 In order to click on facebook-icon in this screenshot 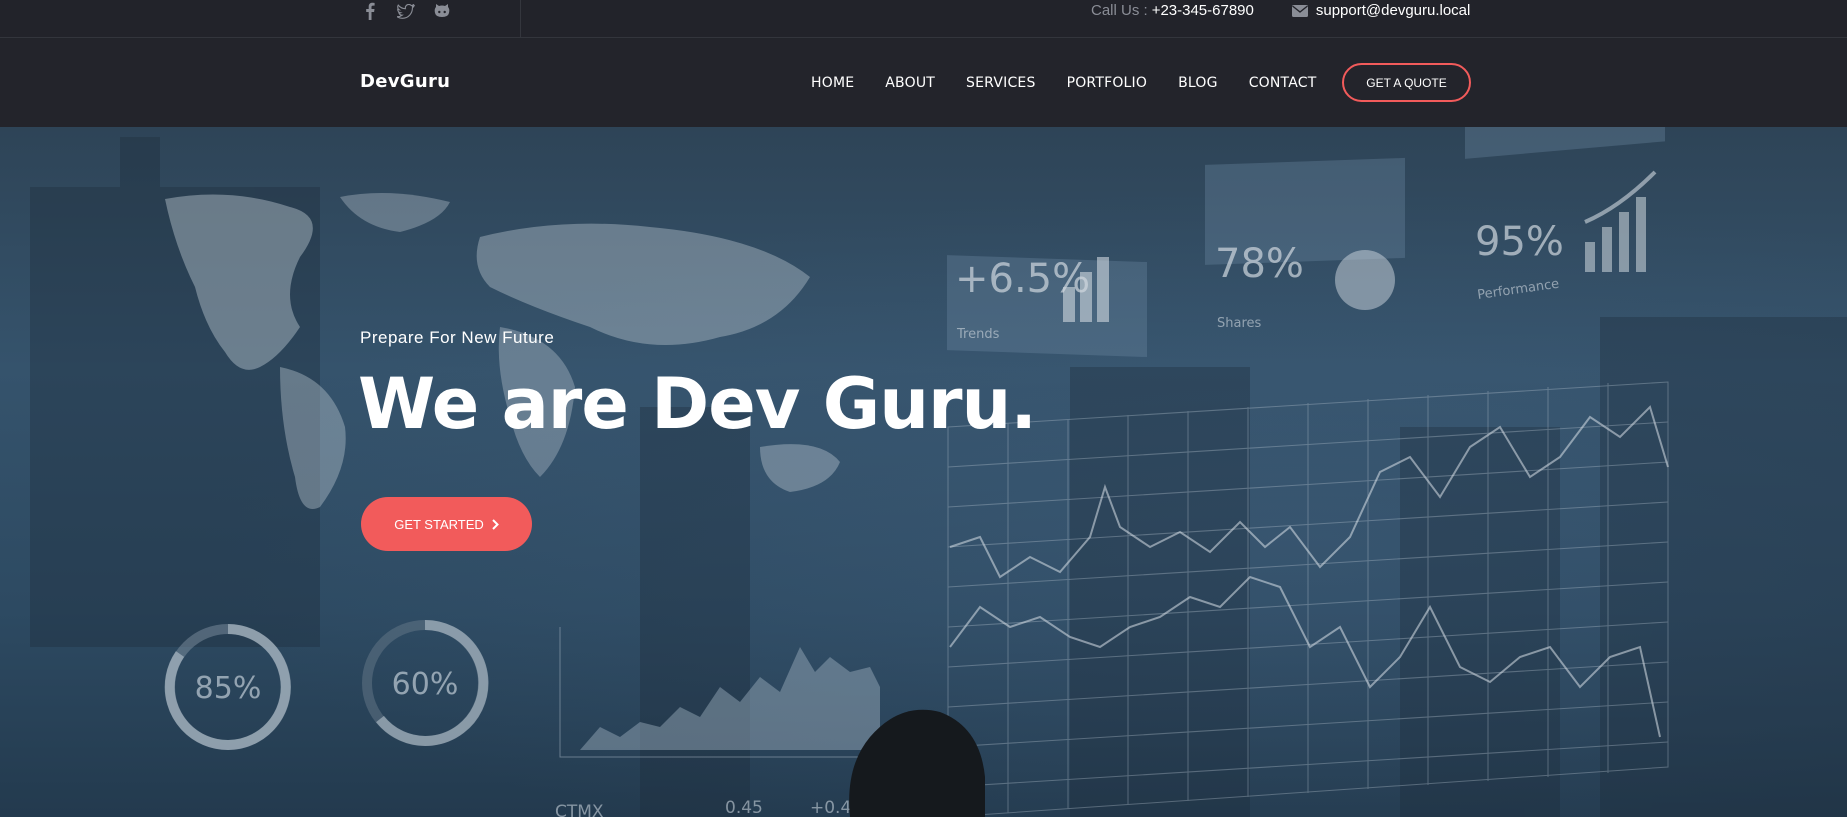, I will do `click(370, 11)`.